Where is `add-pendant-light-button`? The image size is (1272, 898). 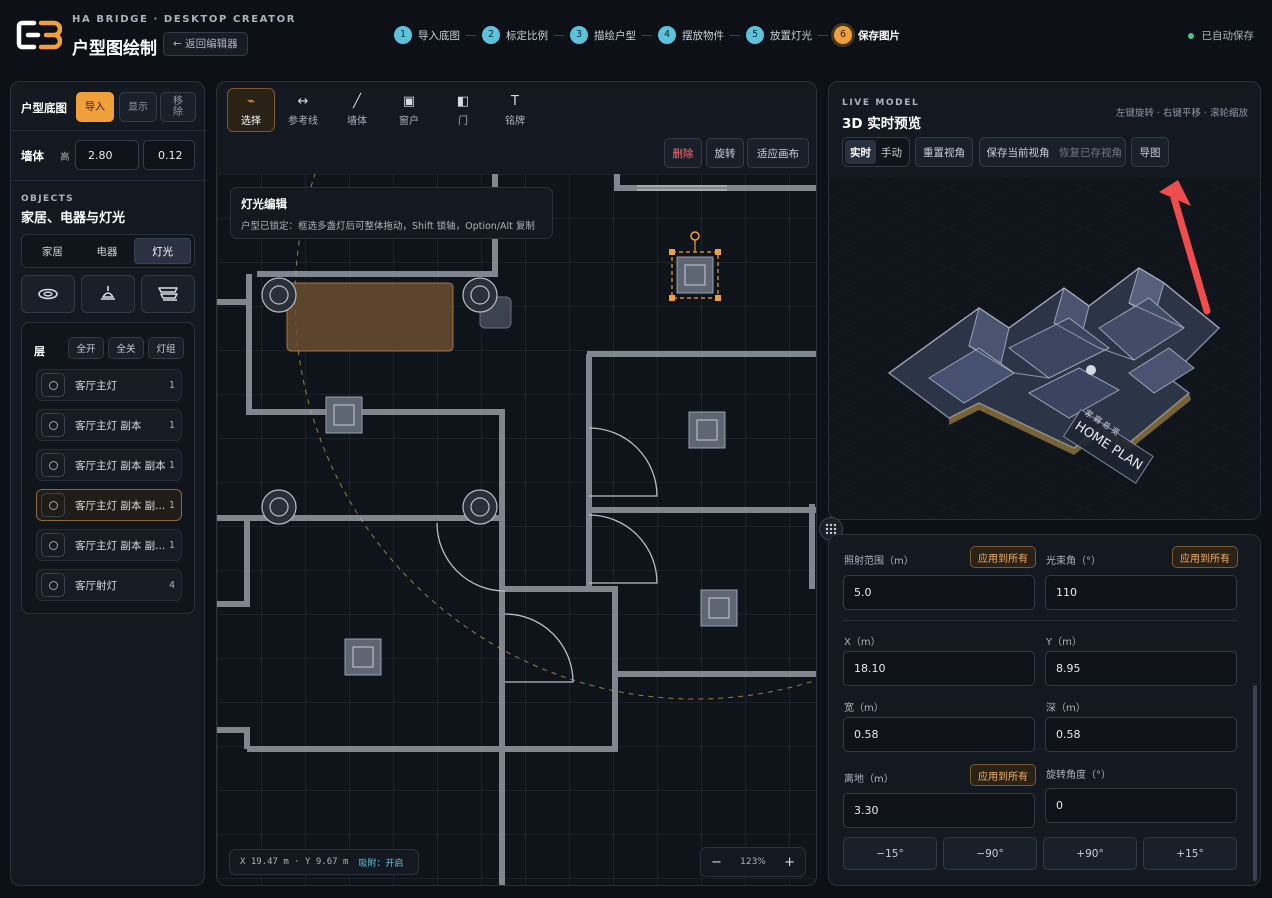 add-pendant-light-button is located at coordinates (108, 294).